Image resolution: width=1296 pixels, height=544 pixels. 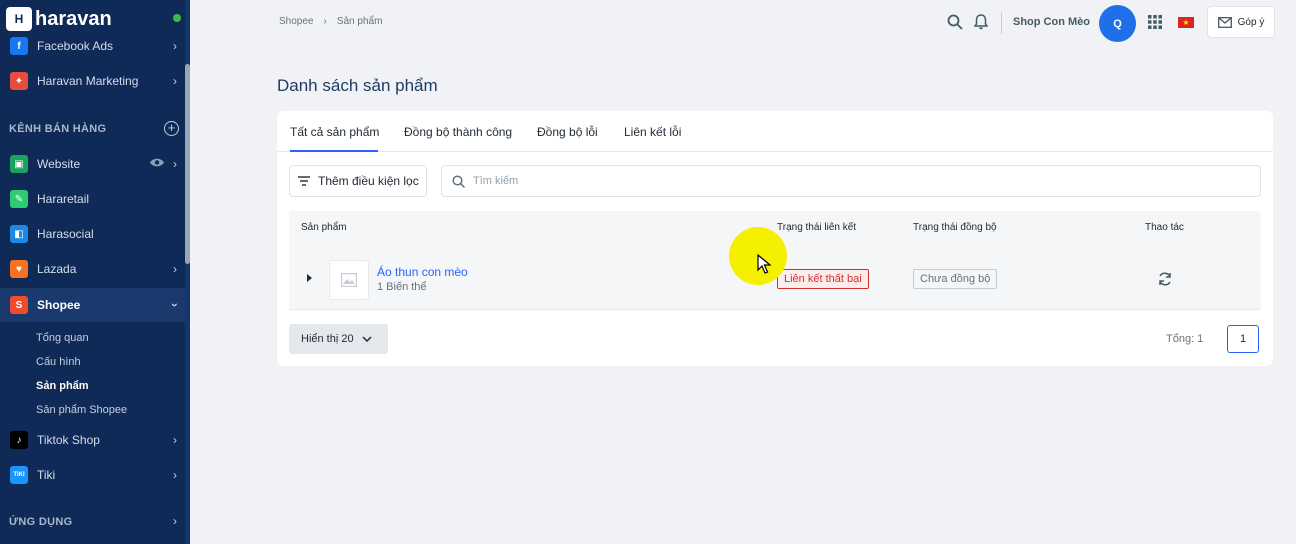 What do you see at coordinates (764, 264) in the screenshot?
I see `mouse-cursor-icon` at bounding box center [764, 264].